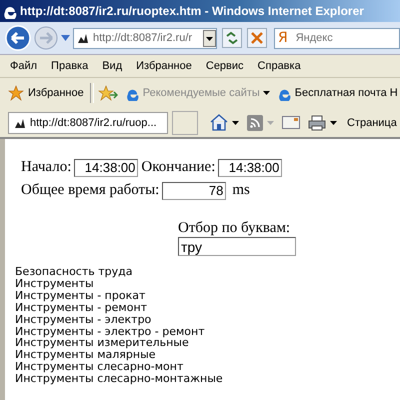 This screenshot has width=400, height=400. What do you see at coordinates (283, 38) in the screenshot?
I see `search-engine-logo: Я` at bounding box center [283, 38].